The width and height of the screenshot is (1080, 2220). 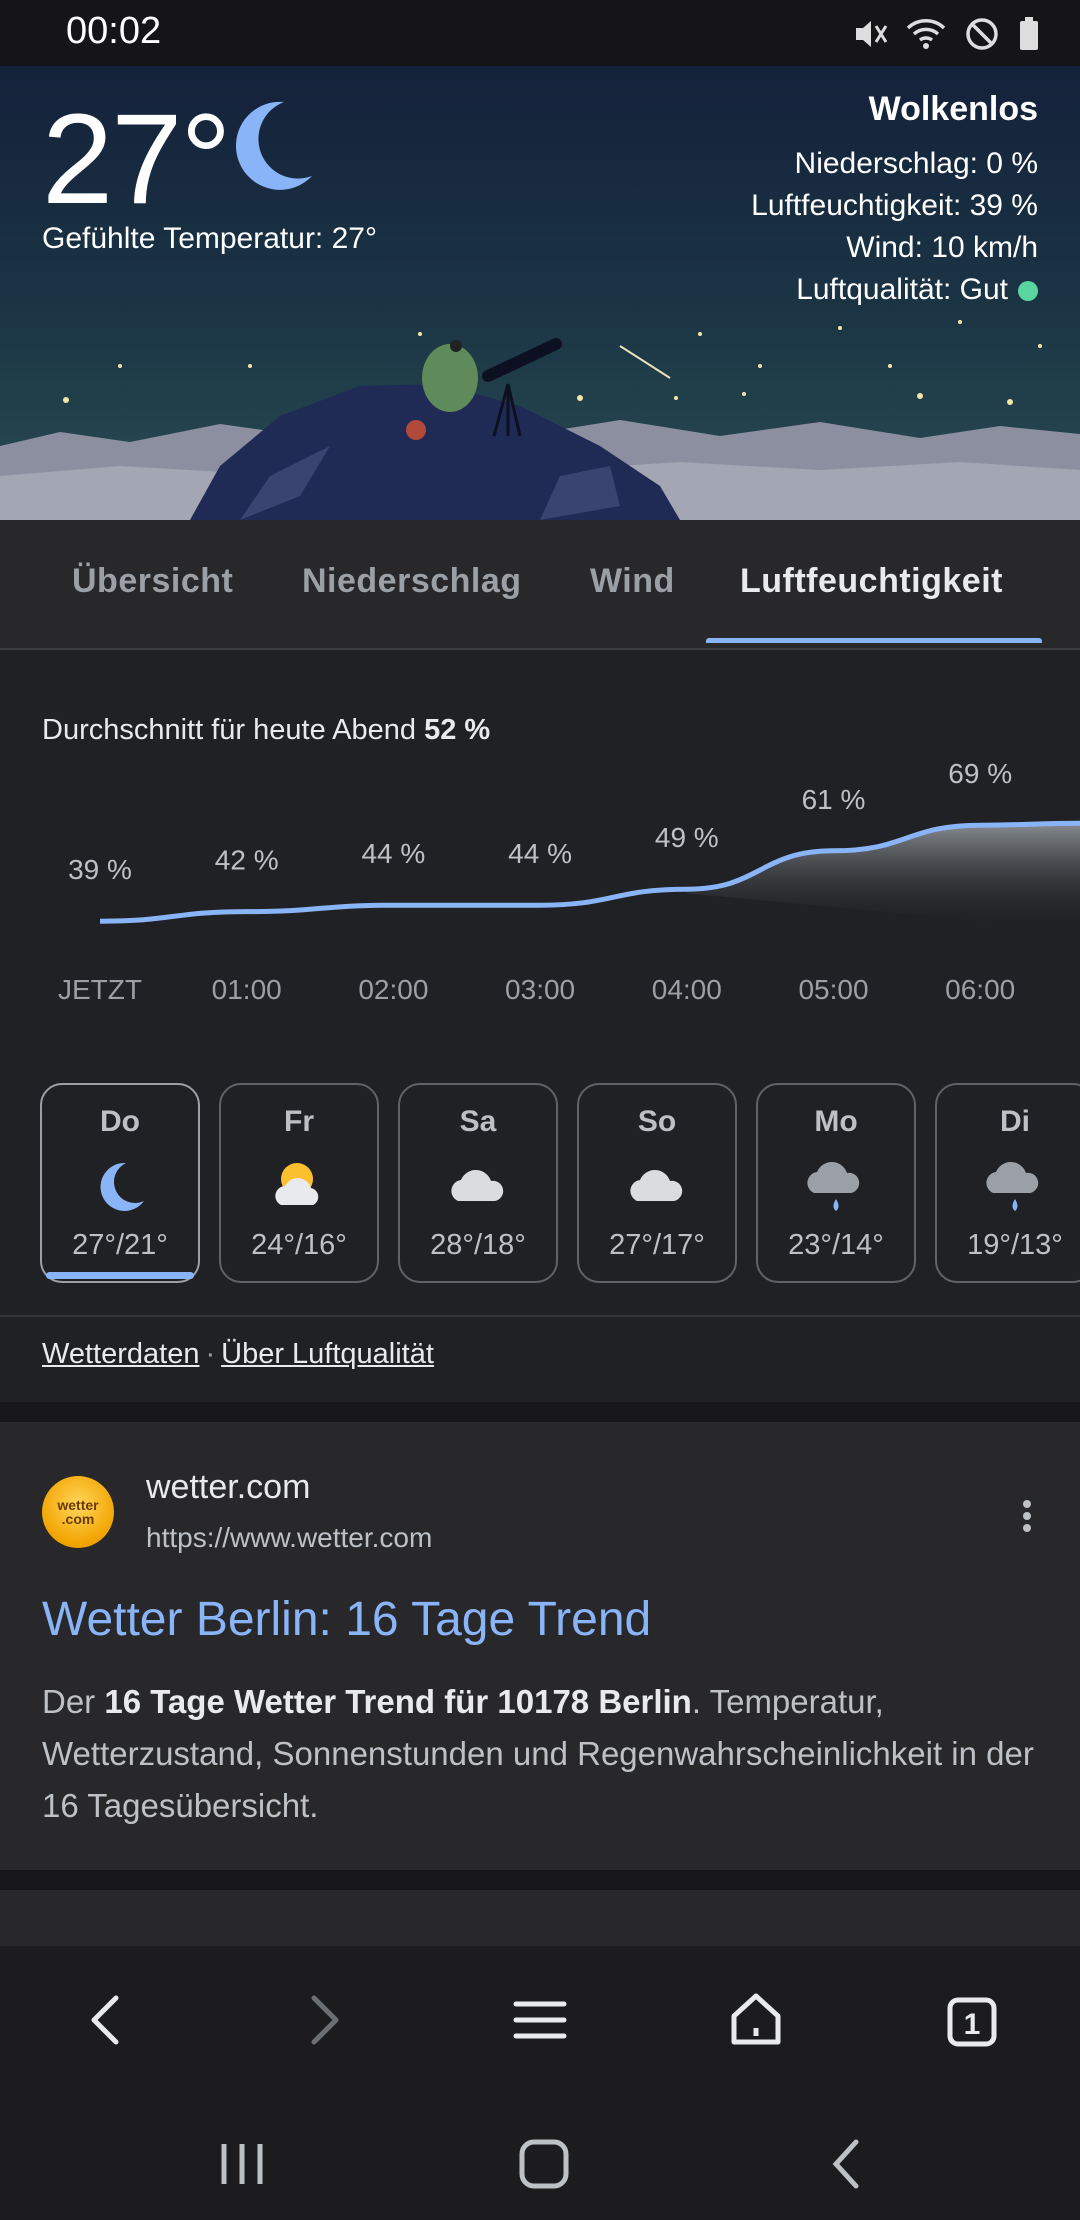 I want to click on dnd-icon, so click(x=982, y=34).